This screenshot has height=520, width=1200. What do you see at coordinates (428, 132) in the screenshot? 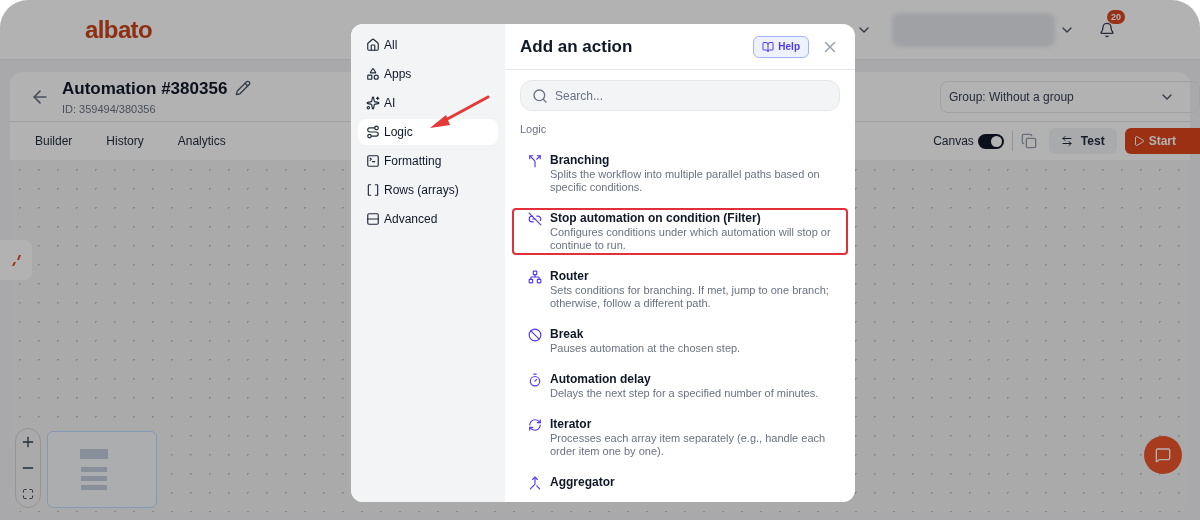
I see `category-item: Logic` at bounding box center [428, 132].